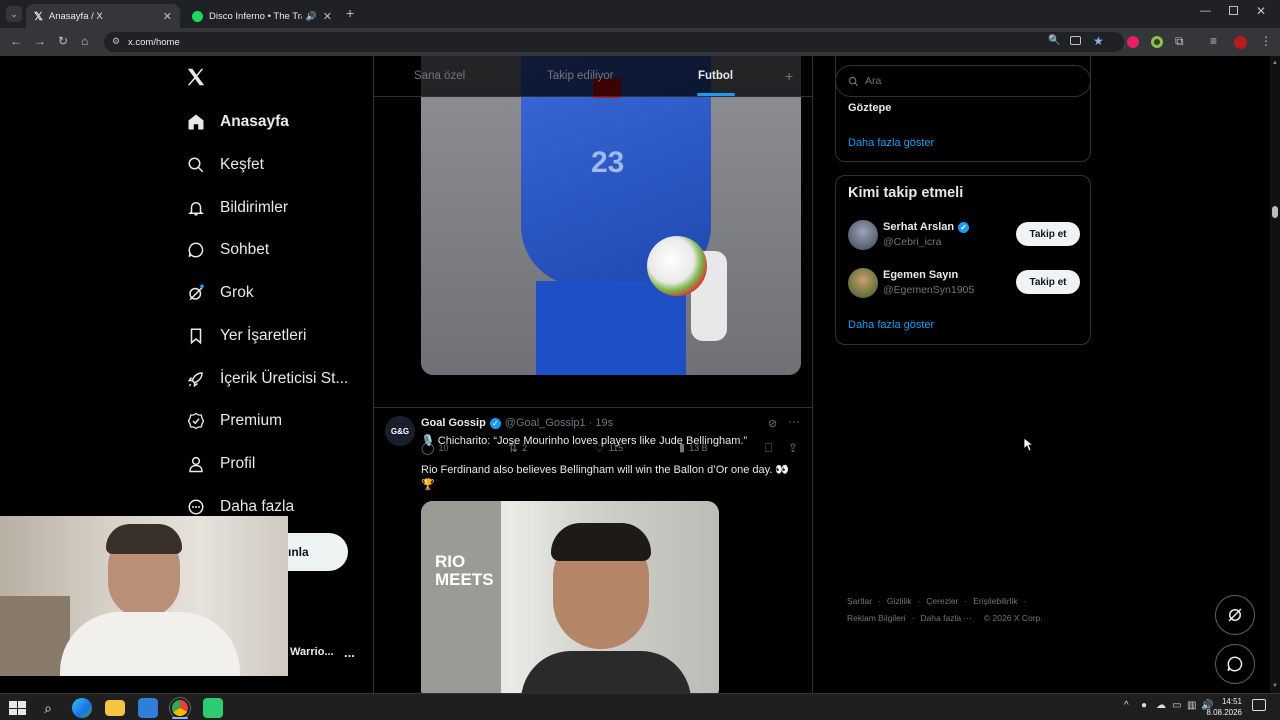 Image resolution: width=1280 pixels, height=720 pixels. What do you see at coordinates (350, 13) in the screenshot?
I see `new-tab-button: +` at bounding box center [350, 13].